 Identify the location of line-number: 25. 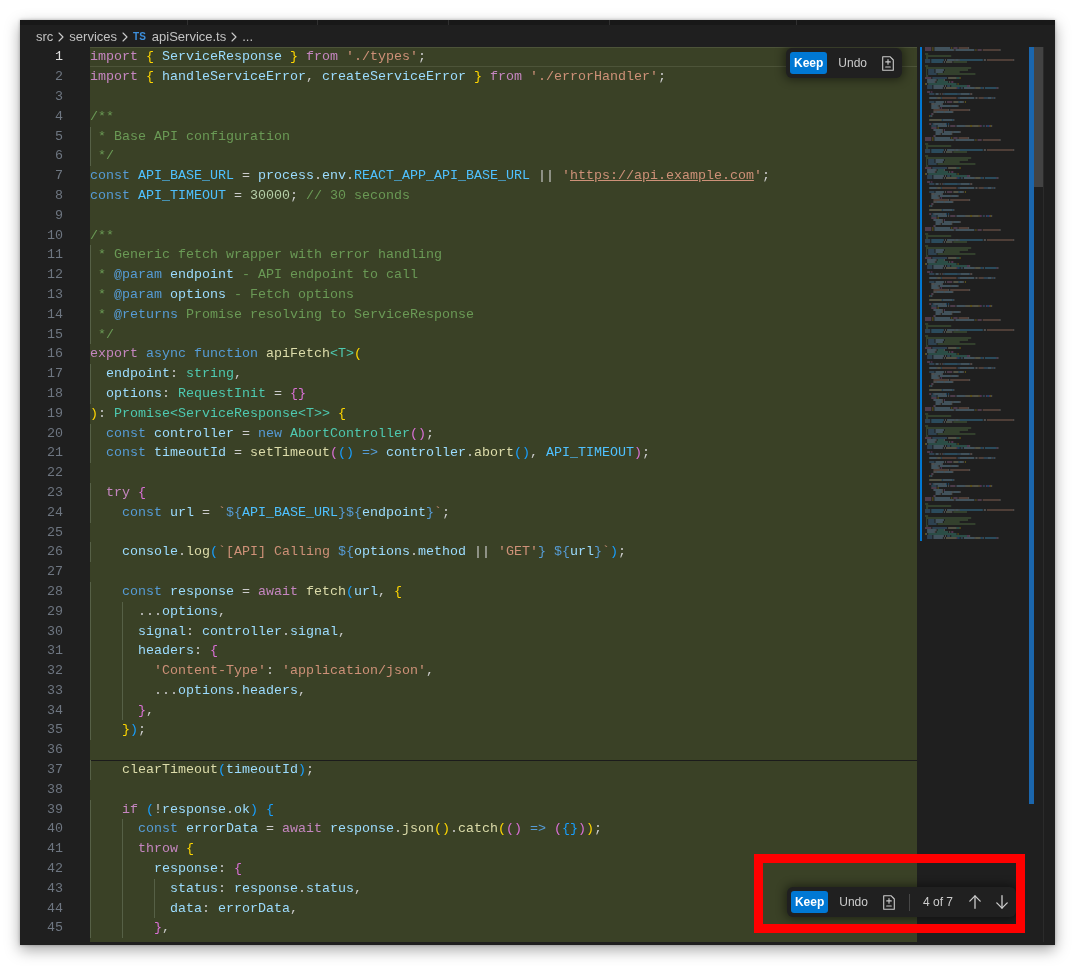
(55, 532).